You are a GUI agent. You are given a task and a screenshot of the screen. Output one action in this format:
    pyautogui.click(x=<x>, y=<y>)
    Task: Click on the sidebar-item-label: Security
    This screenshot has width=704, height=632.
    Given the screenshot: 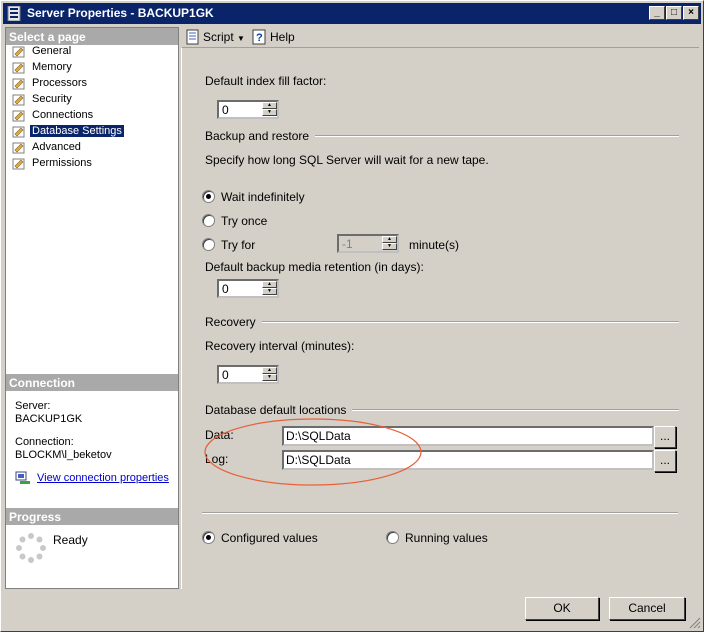 What is the action you would take?
    pyautogui.click(x=52, y=99)
    